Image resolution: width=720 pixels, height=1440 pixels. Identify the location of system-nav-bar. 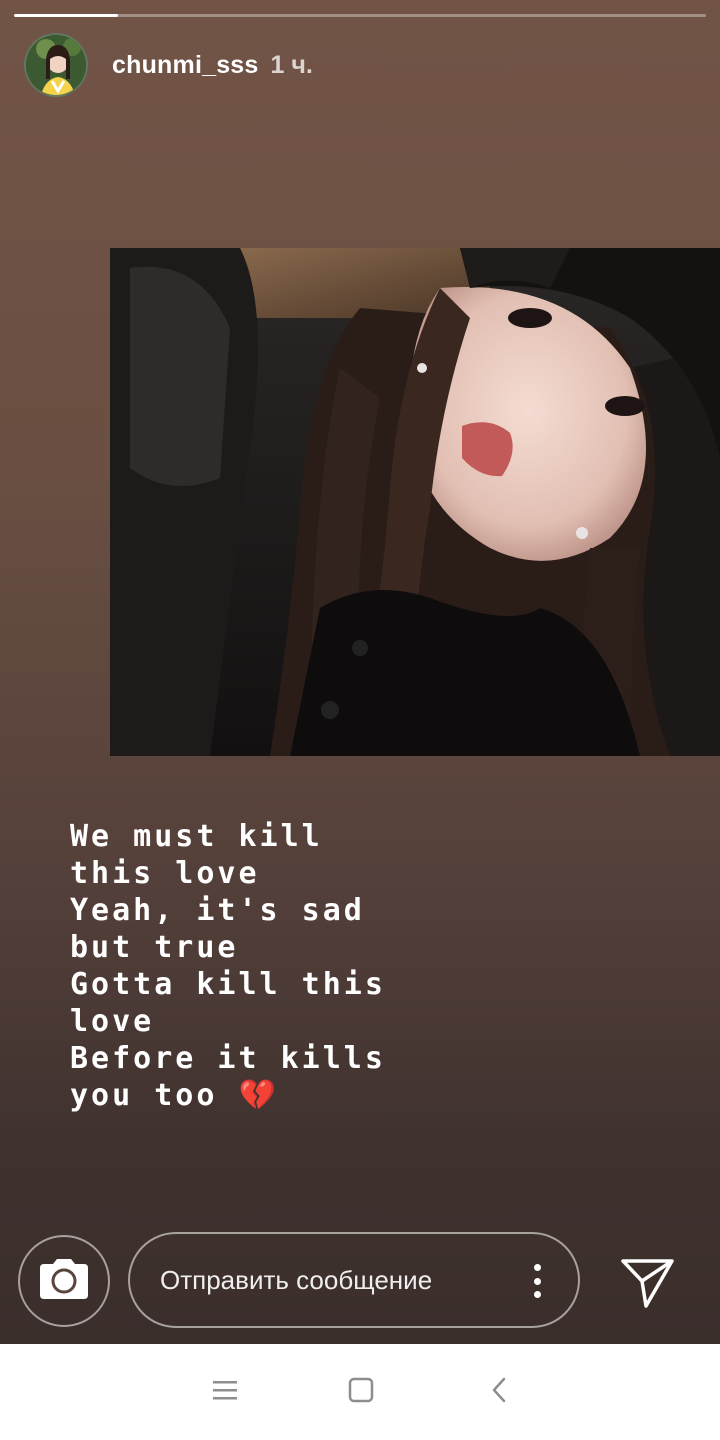
(360, 1392).